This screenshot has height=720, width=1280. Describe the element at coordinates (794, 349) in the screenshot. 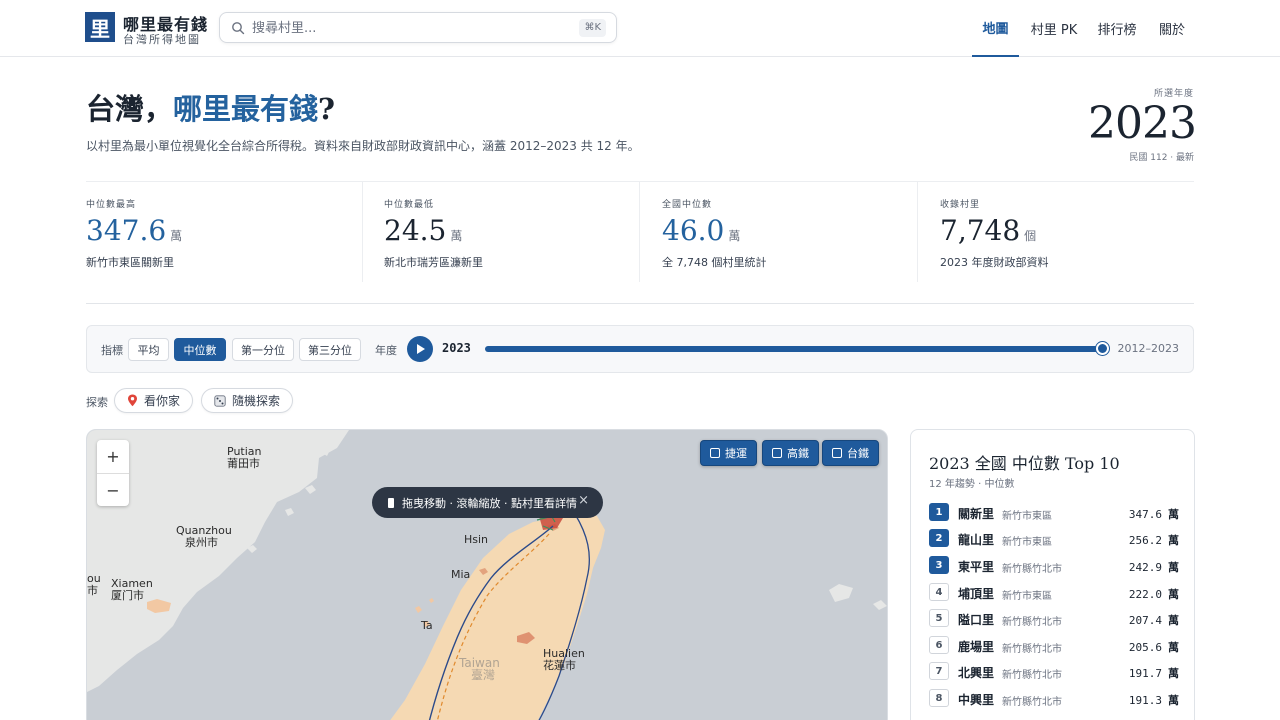

I see `year-slider-track` at that location.